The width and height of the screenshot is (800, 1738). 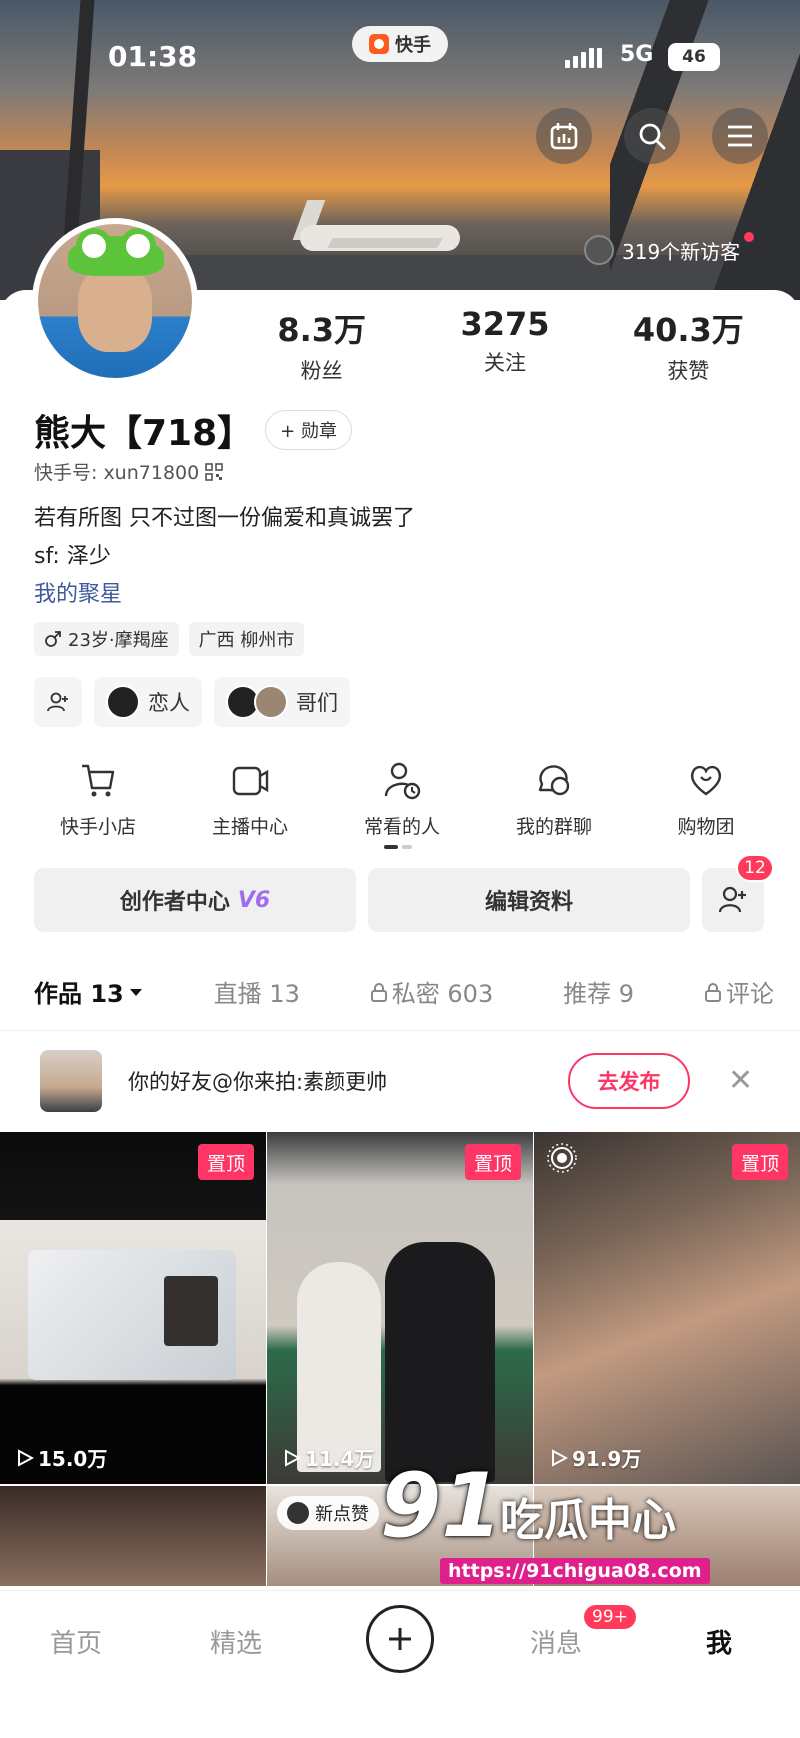 What do you see at coordinates (79, 994) in the screenshot?
I see `tab-label: 作品 13` at bounding box center [79, 994].